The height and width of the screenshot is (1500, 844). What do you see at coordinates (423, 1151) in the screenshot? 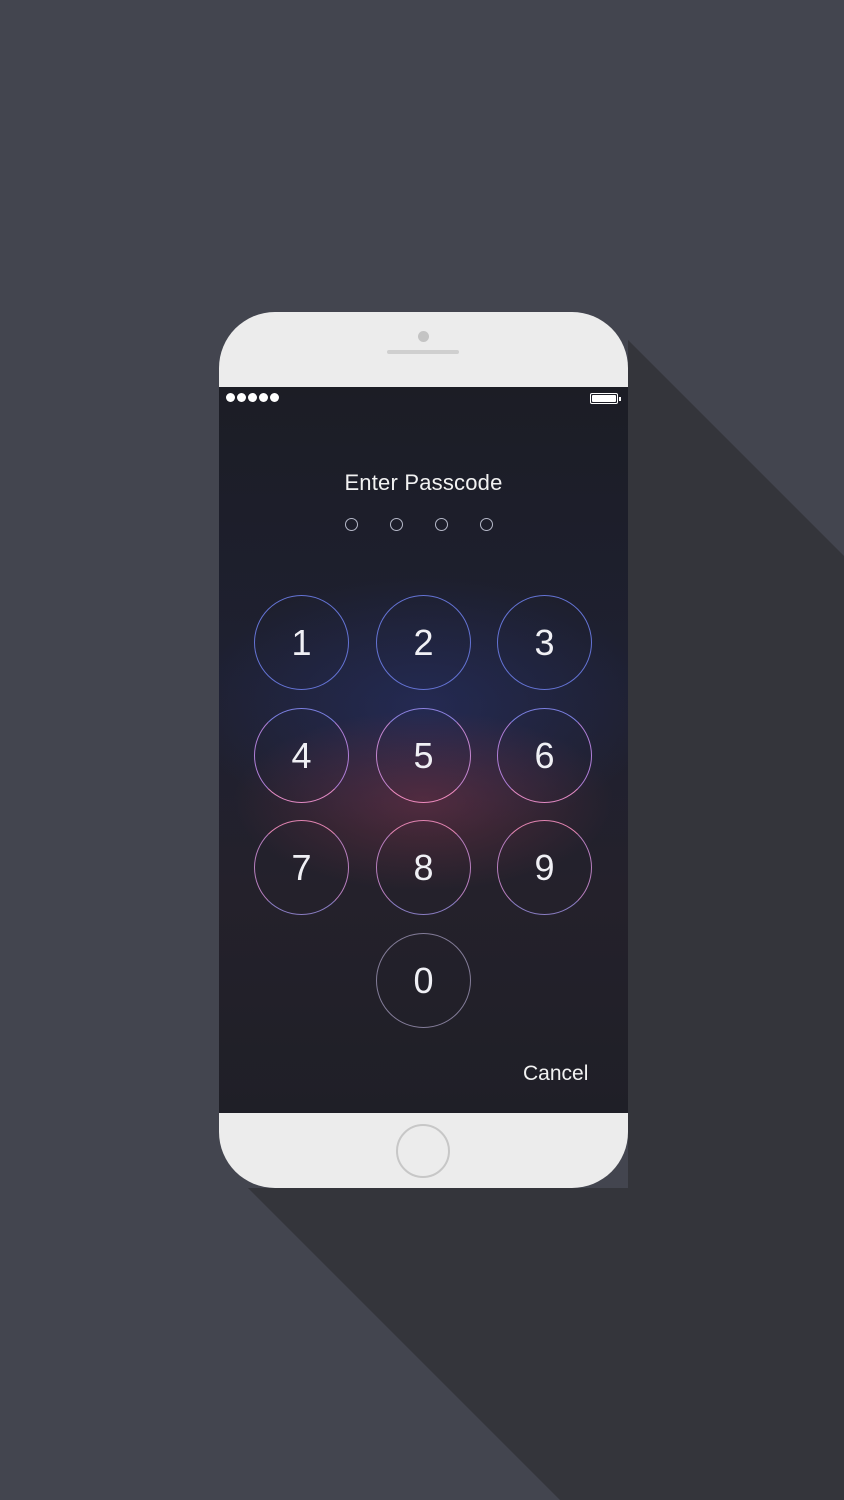
I see `home-button` at bounding box center [423, 1151].